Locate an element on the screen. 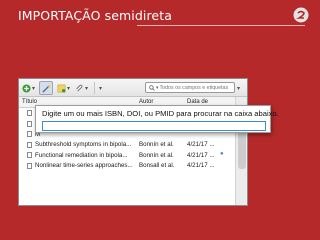 This screenshot has width=320, height=240. title-underline is located at coordinates (221, 25).